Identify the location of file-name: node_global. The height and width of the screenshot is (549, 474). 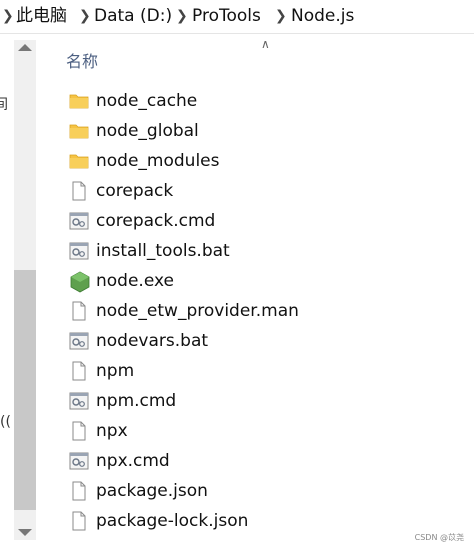
(147, 131).